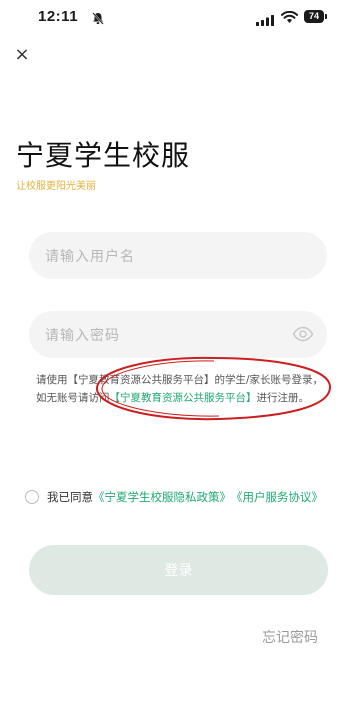 The width and height of the screenshot is (360, 726). I want to click on status-time: 12:11, so click(58, 16).